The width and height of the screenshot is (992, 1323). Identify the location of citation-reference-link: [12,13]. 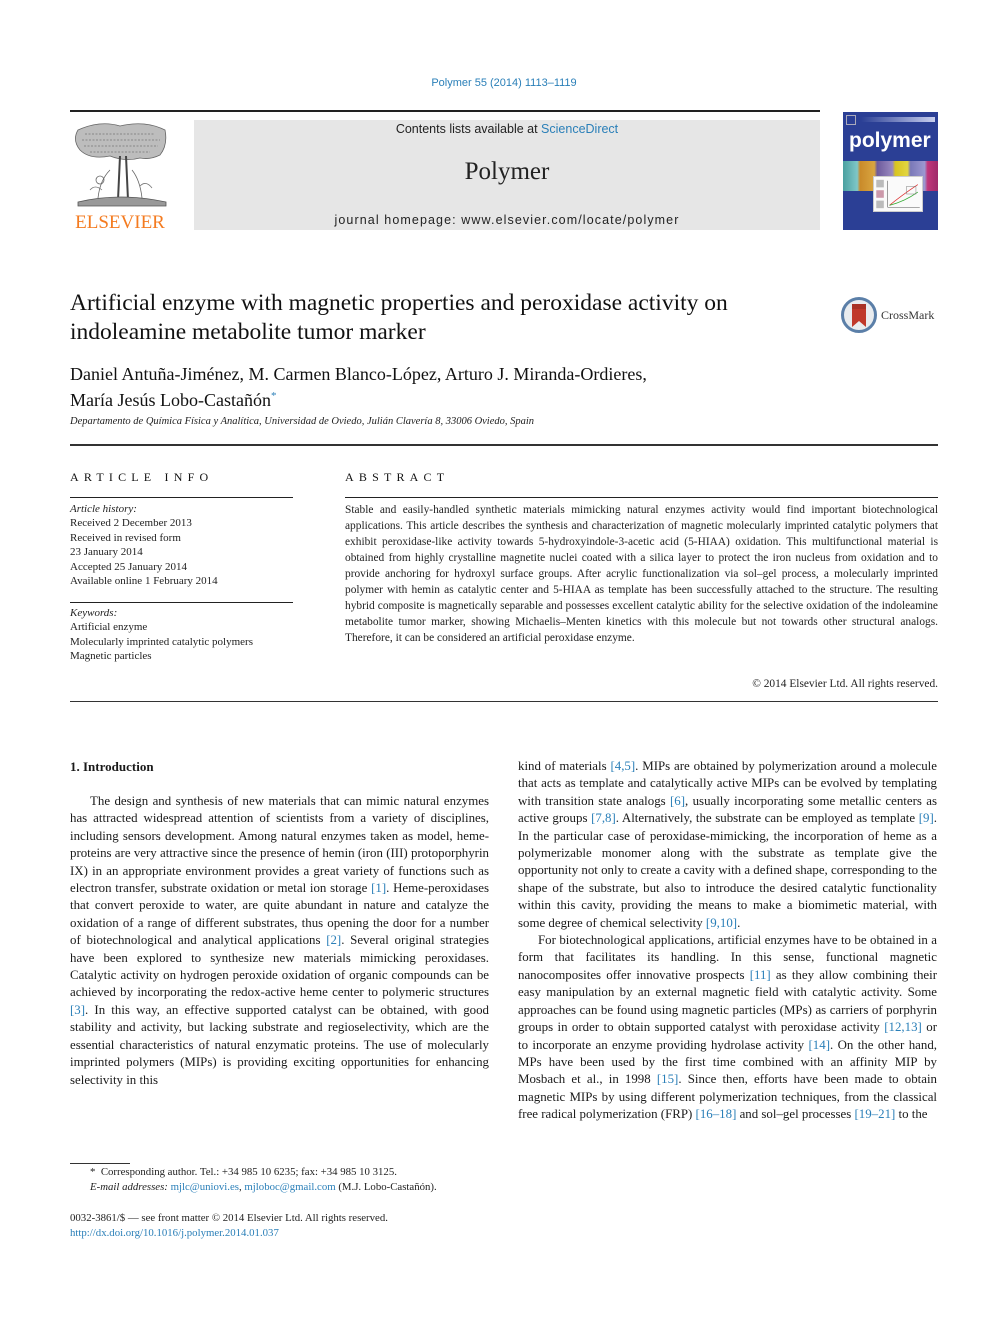
(903, 1027).